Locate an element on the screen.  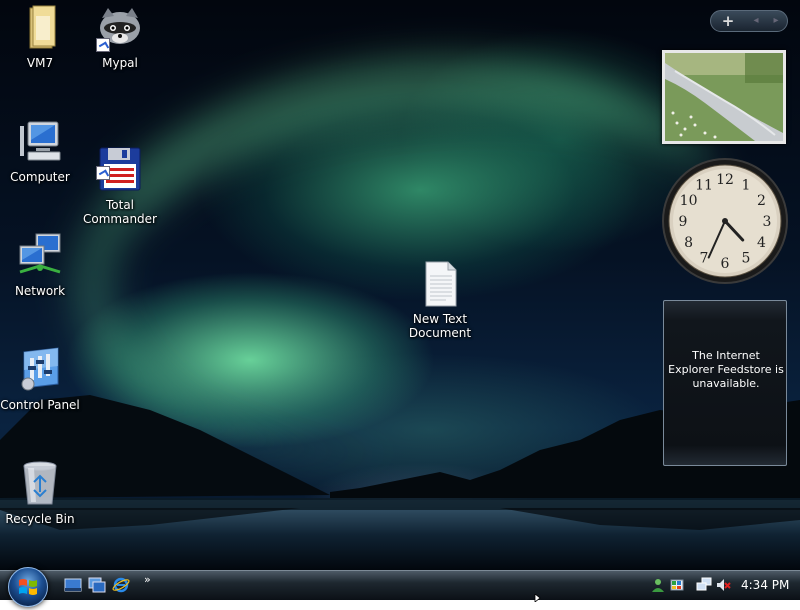
floppy-disk-icon is located at coordinates (120, 161).